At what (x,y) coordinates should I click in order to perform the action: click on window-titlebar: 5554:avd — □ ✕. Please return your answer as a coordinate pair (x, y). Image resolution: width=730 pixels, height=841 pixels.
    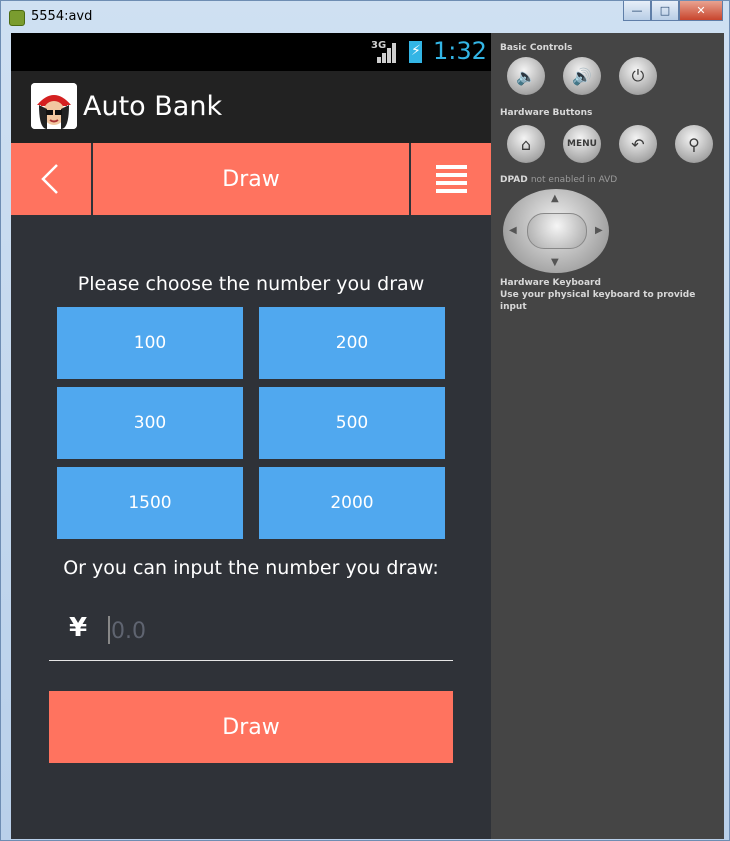
    Looking at the image, I should click on (365, 17).